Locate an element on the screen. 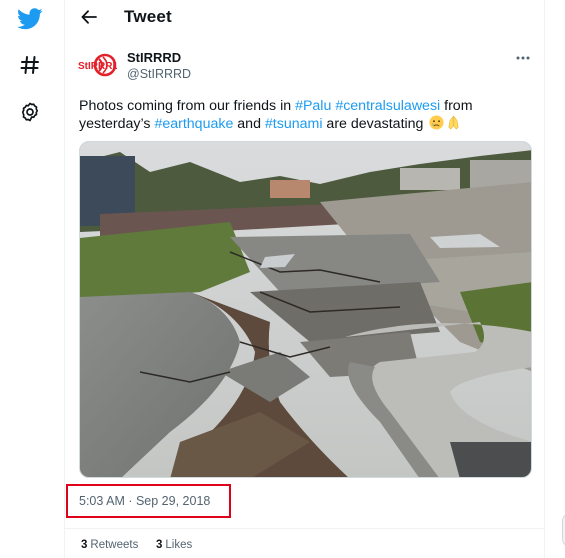 This screenshot has height=558, width=565. author-handle: @StIRRRD is located at coordinates (159, 74).